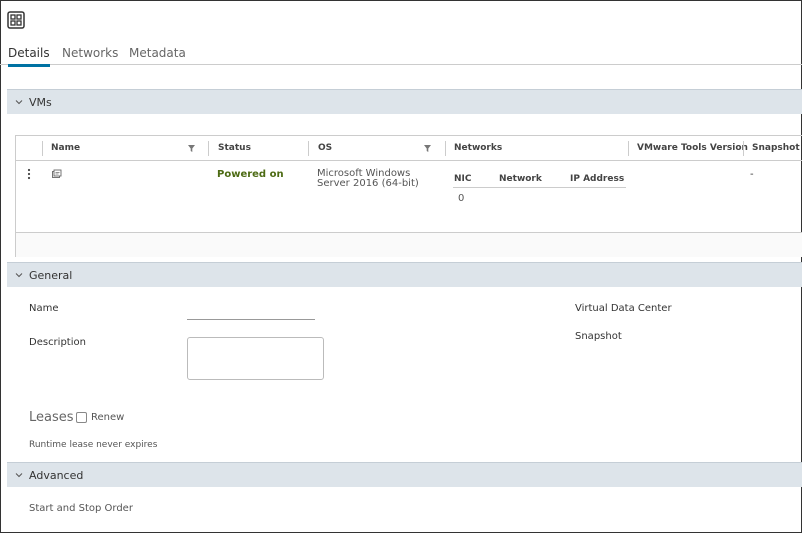 This screenshot has height=533, width=802. I want to click on vms-section-header: VMs, so click(404, 101).